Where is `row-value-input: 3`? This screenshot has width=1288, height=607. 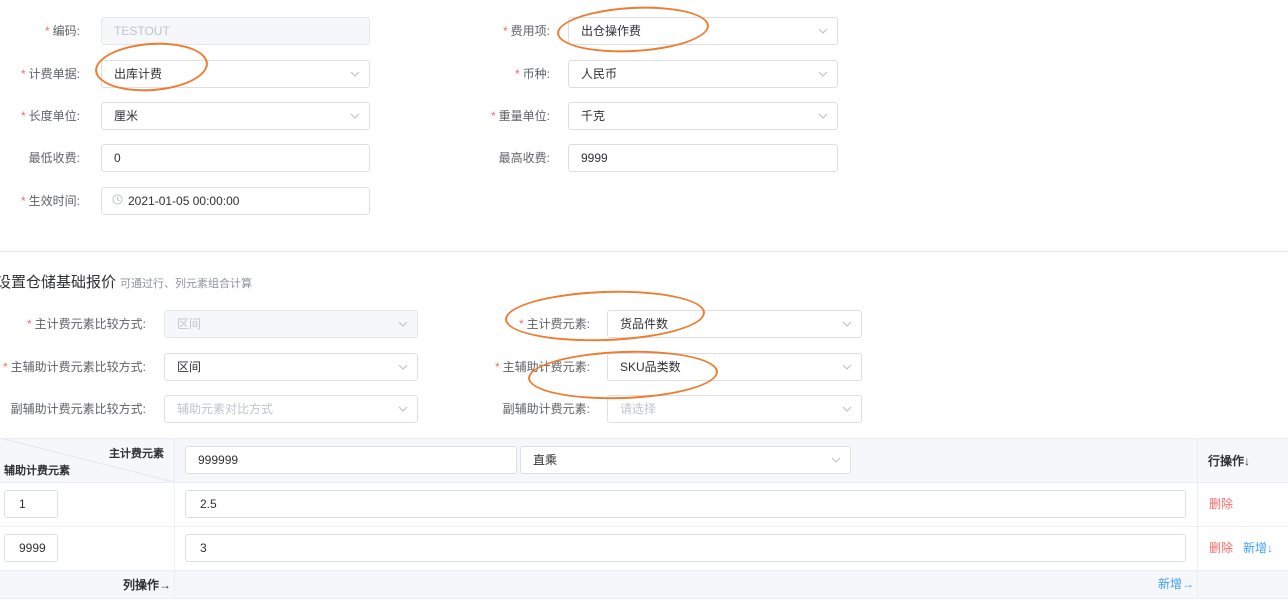
row-value-input: 3 is located at coordinates (685, 548).